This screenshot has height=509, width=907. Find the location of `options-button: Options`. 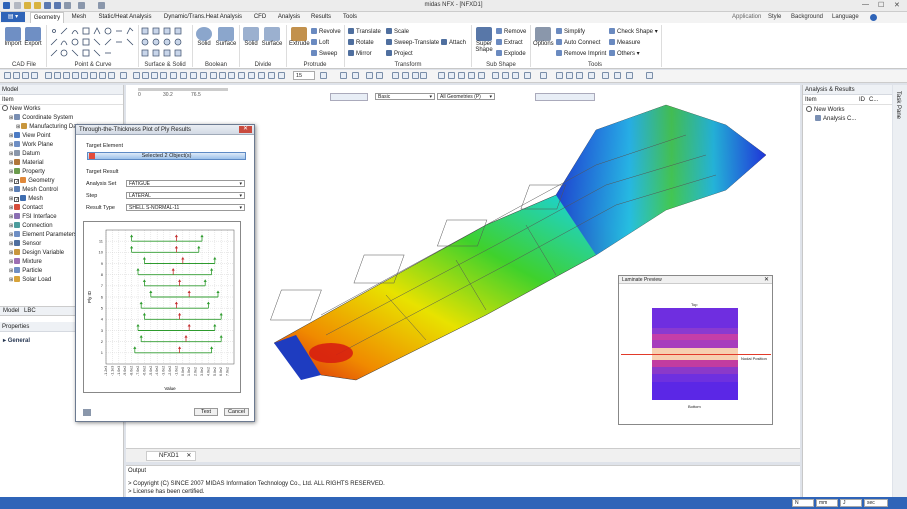

options-button: Options is located at coordinates (543, 37).